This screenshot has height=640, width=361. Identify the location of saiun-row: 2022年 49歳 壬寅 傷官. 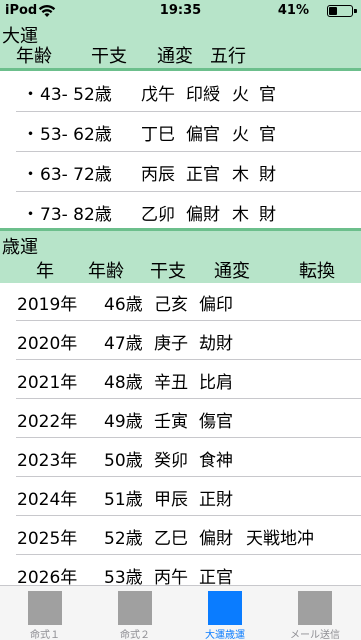
(180, 417).